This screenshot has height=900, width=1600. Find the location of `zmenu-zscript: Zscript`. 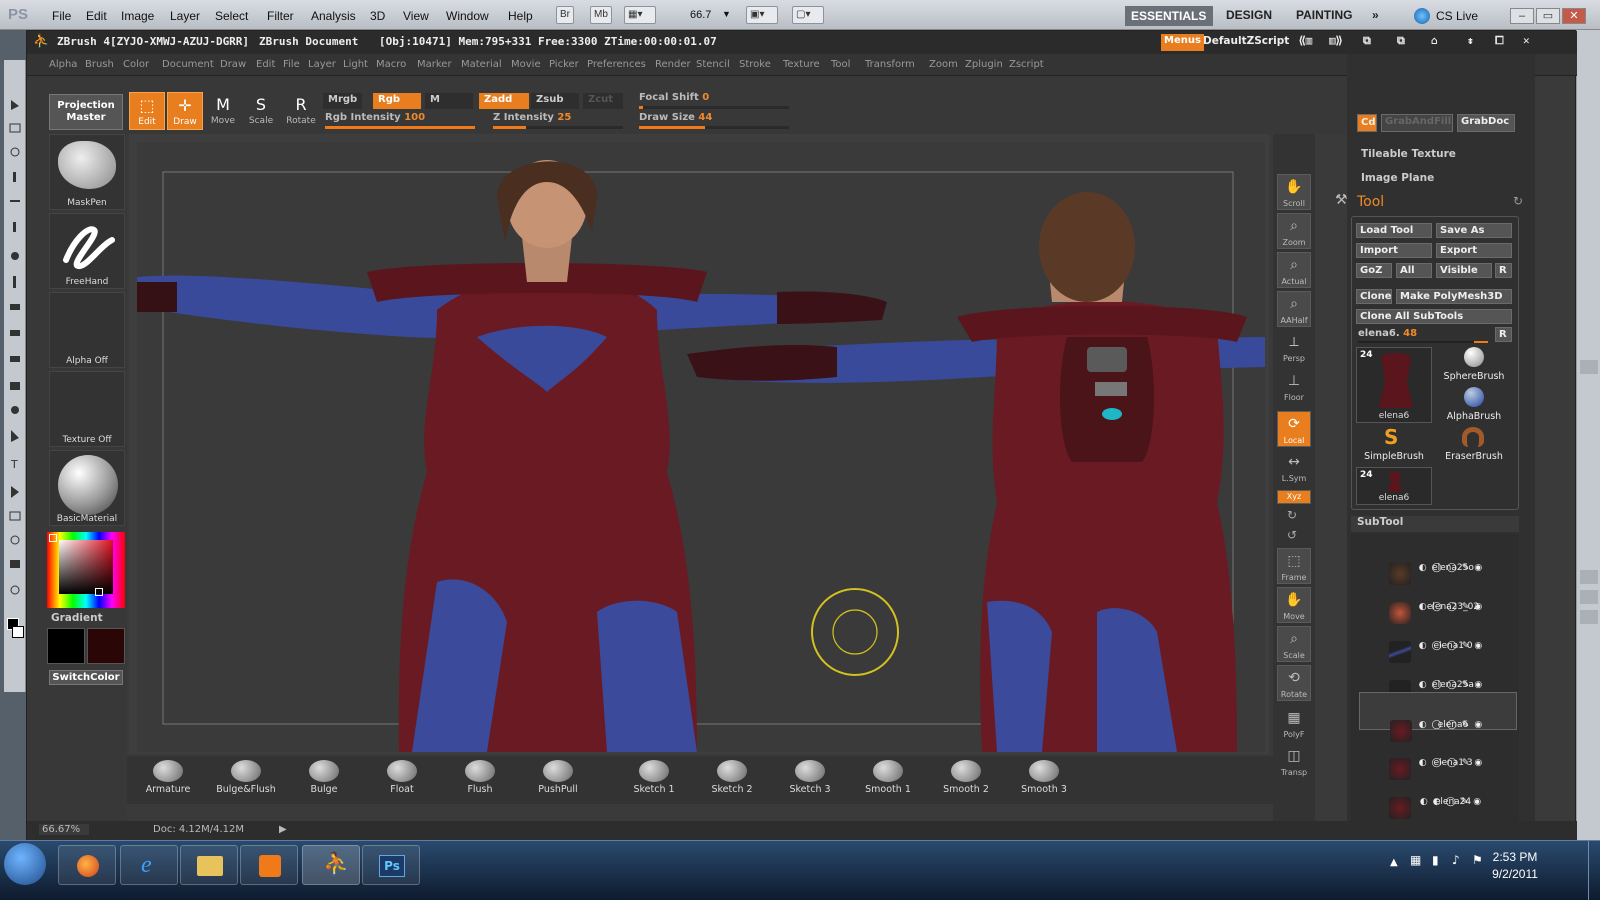

zmenu-zscript: Zscript is located at coordinates (1026, 64).